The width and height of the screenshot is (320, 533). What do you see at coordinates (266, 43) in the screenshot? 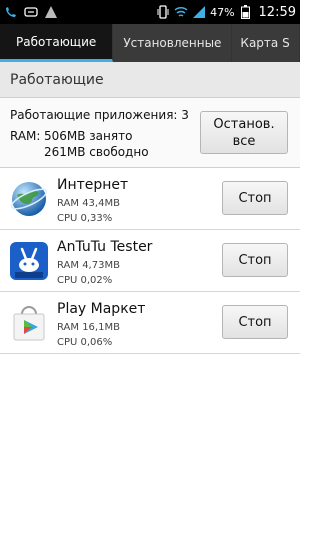
I see `tab-sd-card: Карта S` at bounding box center [266, 43].